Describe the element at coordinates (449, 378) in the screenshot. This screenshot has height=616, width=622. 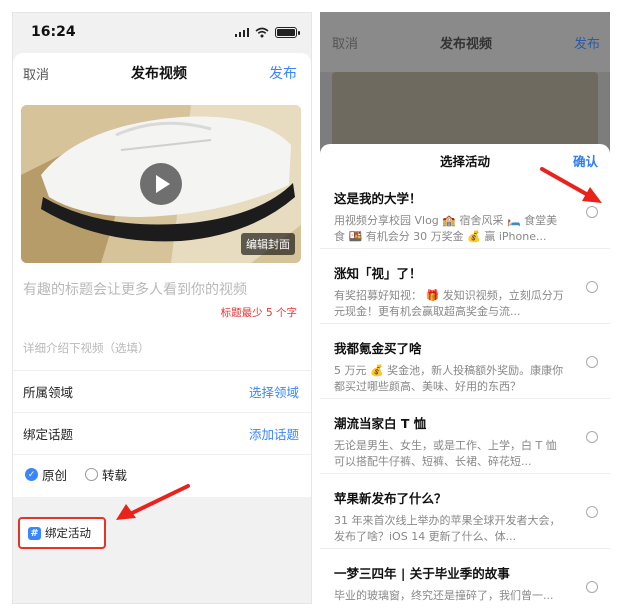
I see `activity-description: 5 万元 💰 奖金池，新人投稿额外奖励。康康你都买过哪些颜高、美味、好用的东西？` at that location.